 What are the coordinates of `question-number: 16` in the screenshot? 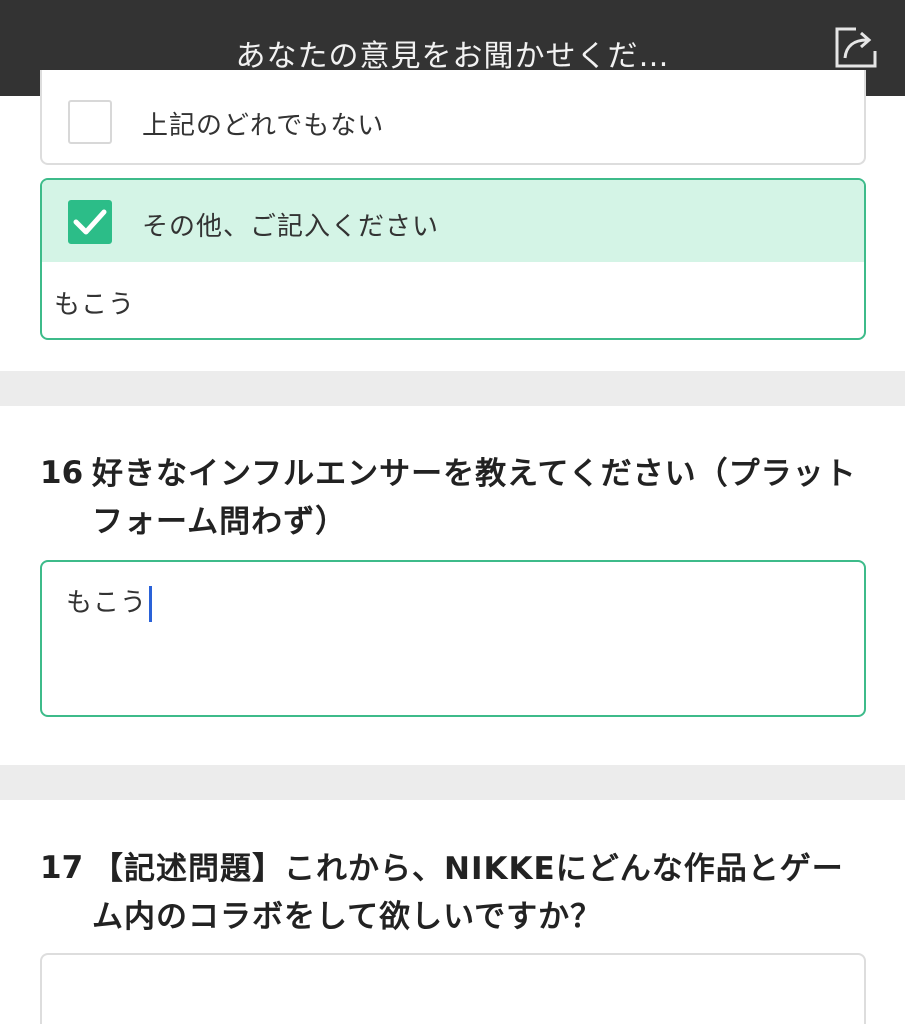 It's located at (62, 473).